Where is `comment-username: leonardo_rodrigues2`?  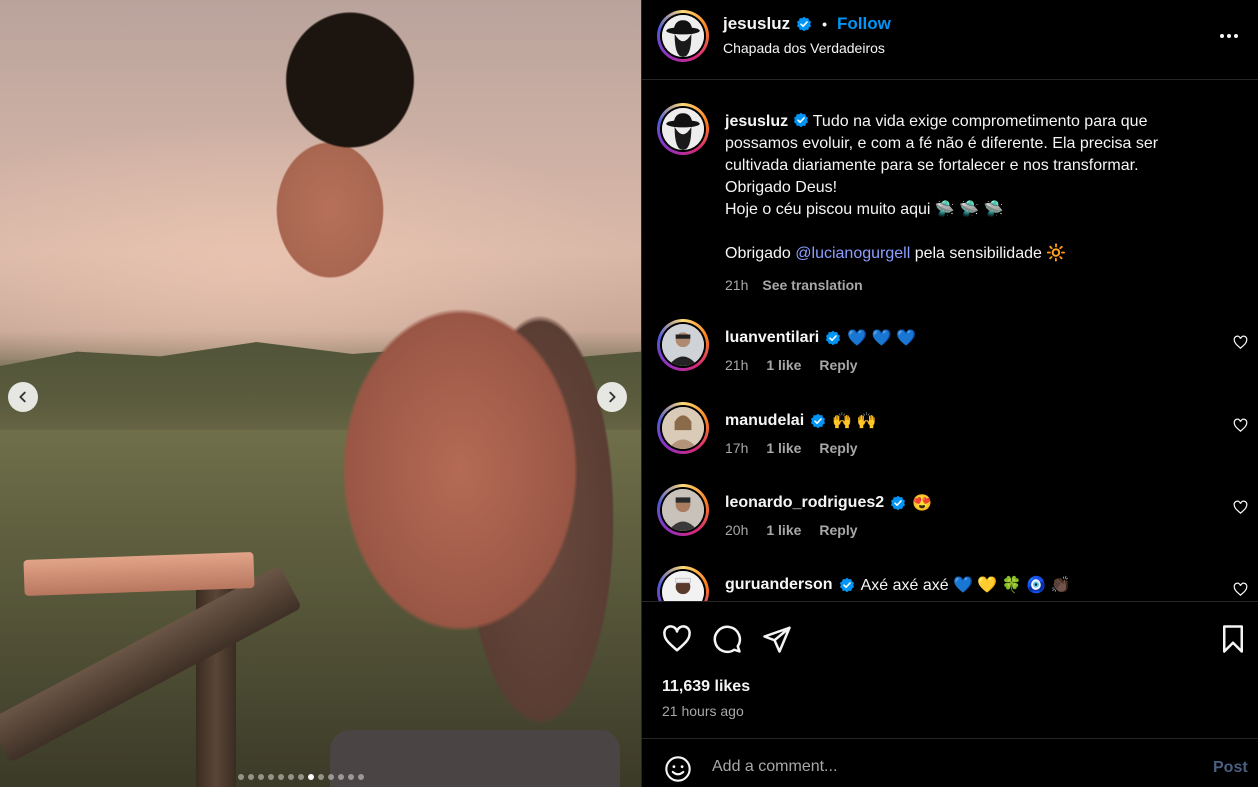
comment-username: leonardo_rodrigues2 is located at coordinates (804, 503).